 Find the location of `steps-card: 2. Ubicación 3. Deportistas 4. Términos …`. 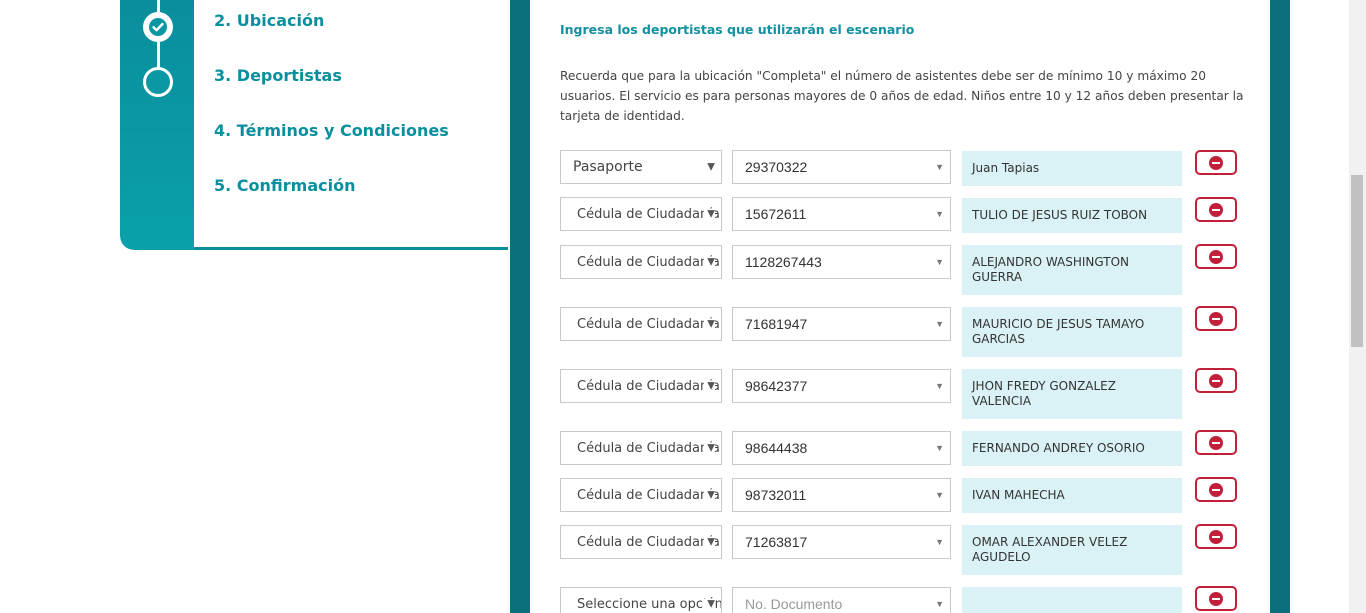

steps-card: 2. Ubicación 3. Deportistas 4. Términos … is located at coordinates (315, 125).